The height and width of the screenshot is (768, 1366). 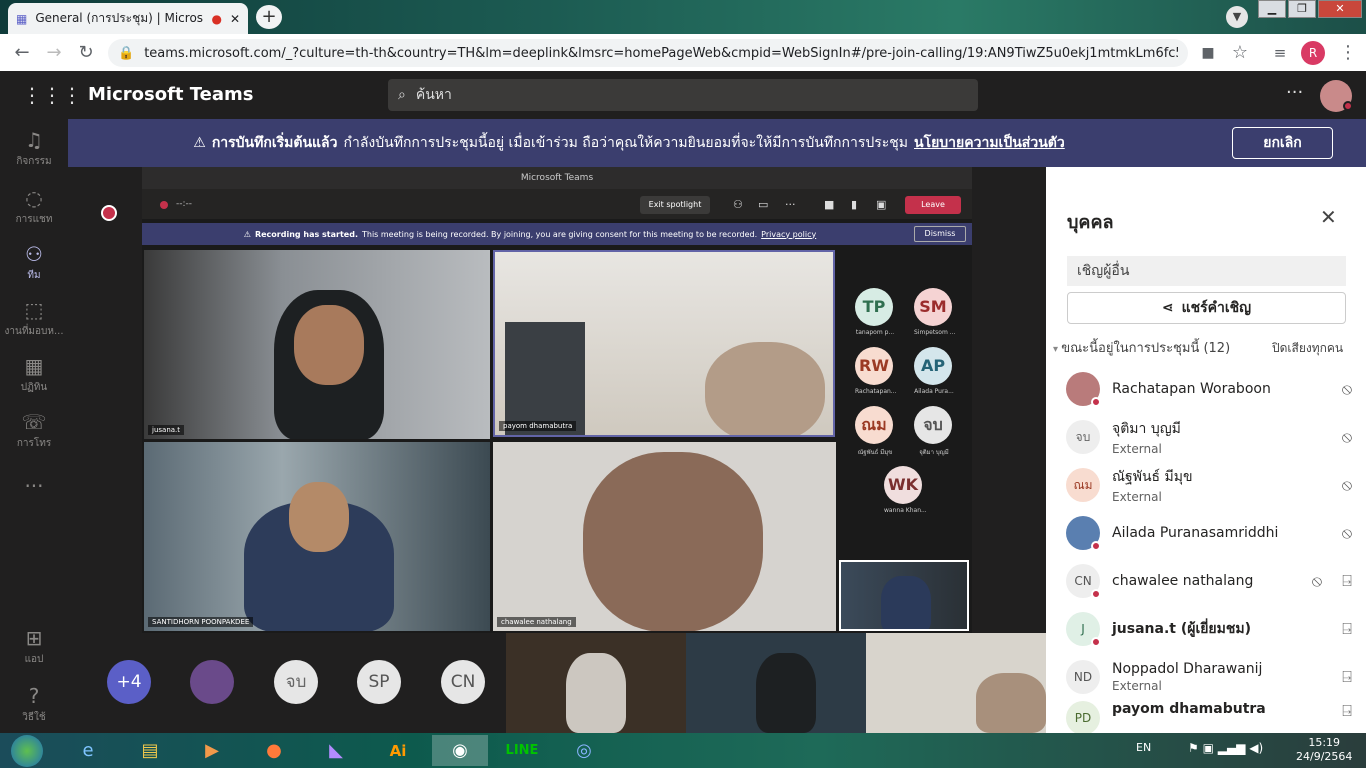 I want to click on person-row: Jjusana.t (ผู้เยี่ยมชม) ⍈, so click(x=1212, y=629).